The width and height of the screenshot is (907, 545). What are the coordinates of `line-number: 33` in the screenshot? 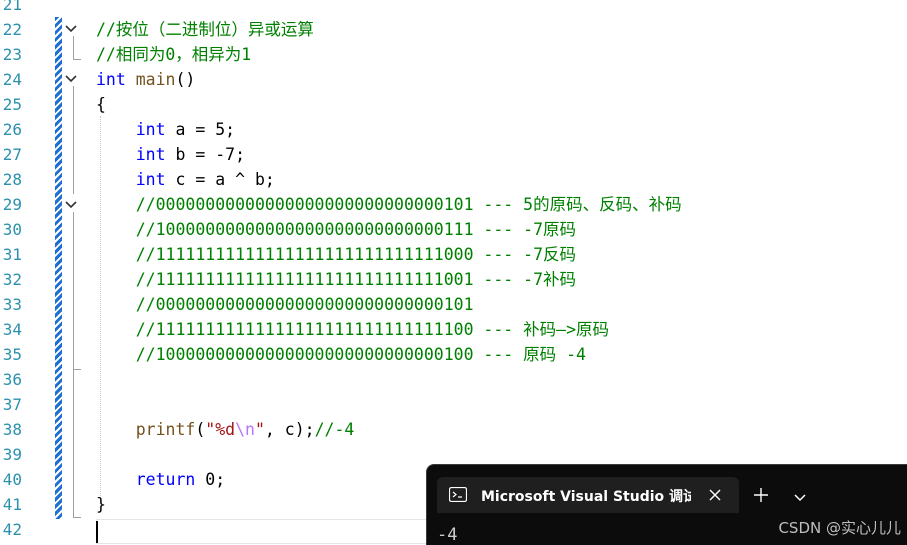 It's located at (12, 304).